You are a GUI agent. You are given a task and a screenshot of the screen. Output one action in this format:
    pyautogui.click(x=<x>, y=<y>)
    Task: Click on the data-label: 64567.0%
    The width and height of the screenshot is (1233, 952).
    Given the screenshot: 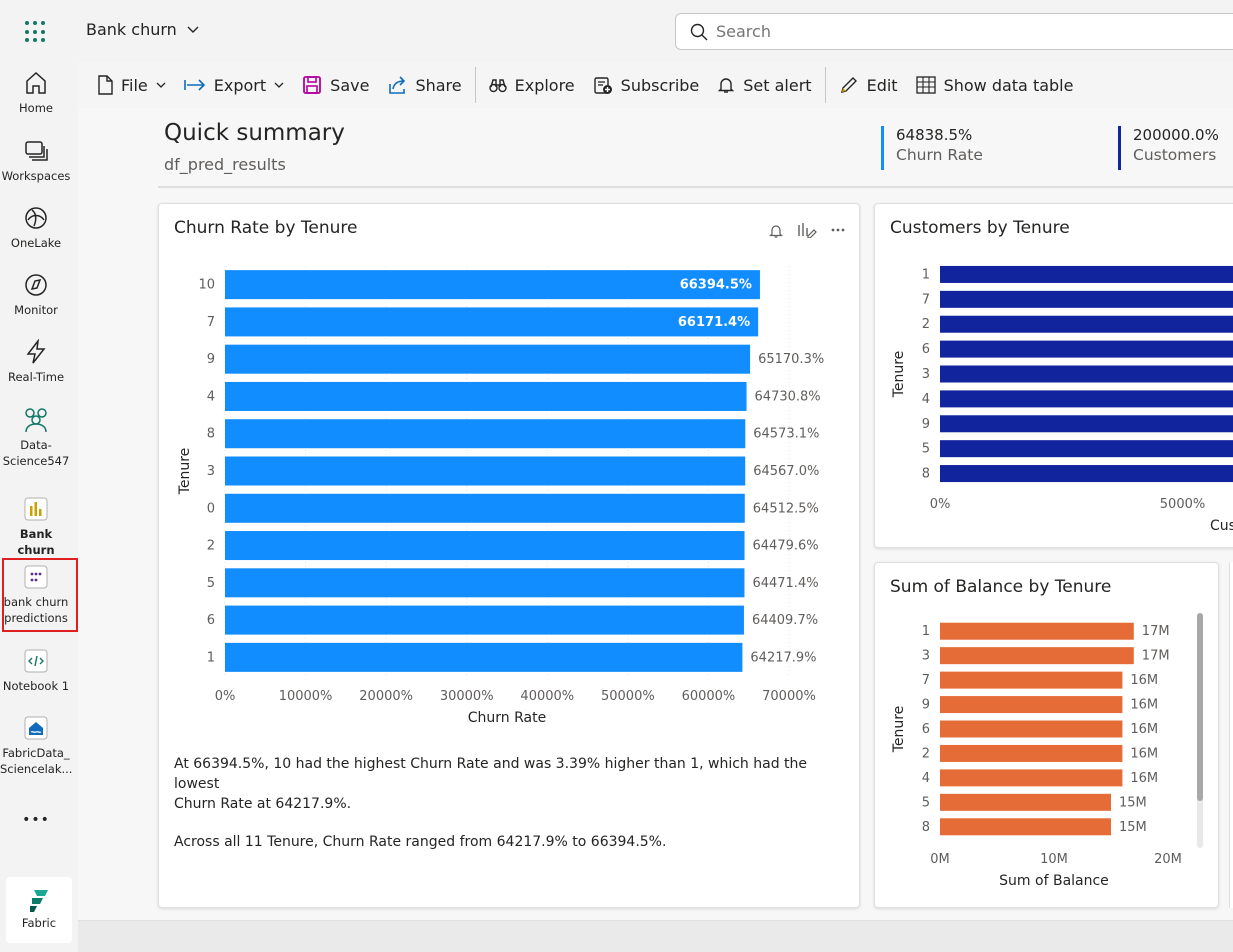 What is the action you would take?
    pyautogui.click(x=786, y=471)
    